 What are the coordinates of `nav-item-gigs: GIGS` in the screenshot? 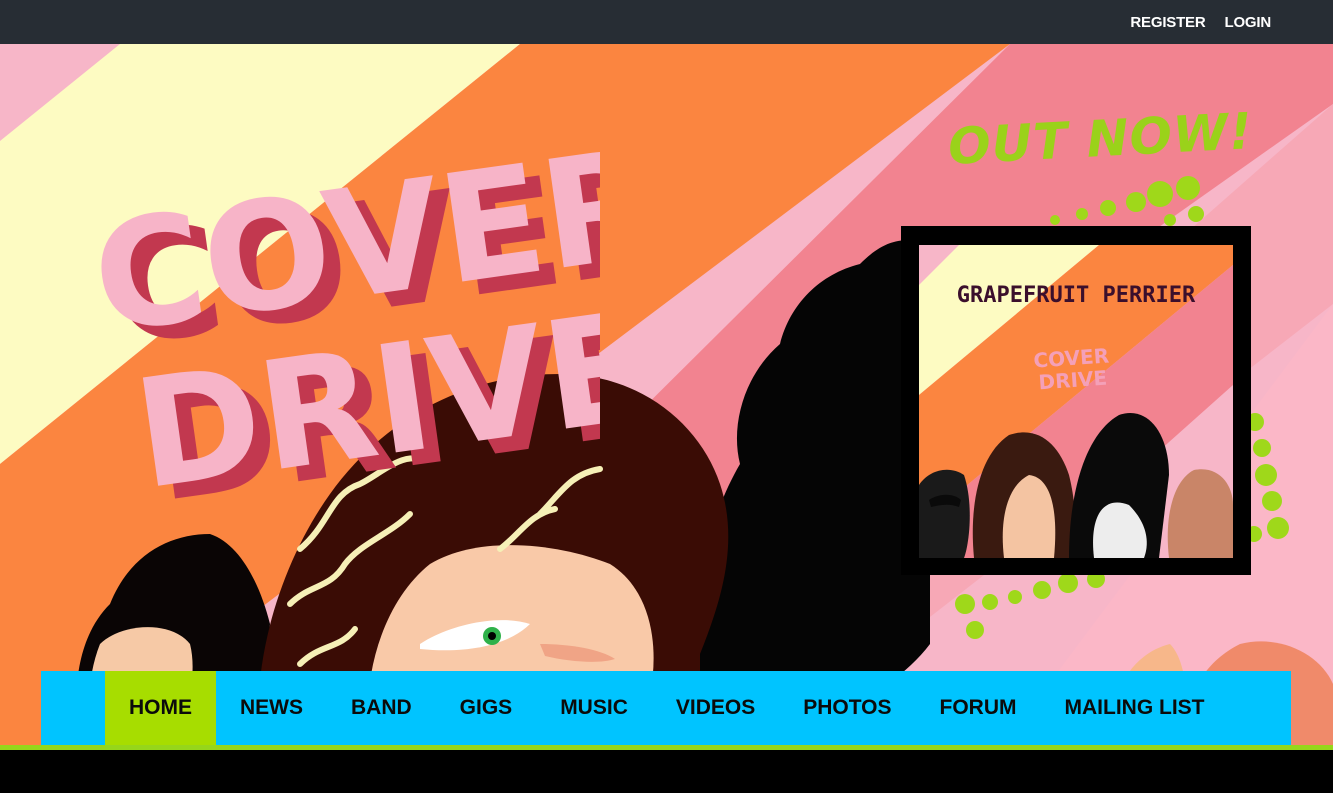 It's located at (486, 708).